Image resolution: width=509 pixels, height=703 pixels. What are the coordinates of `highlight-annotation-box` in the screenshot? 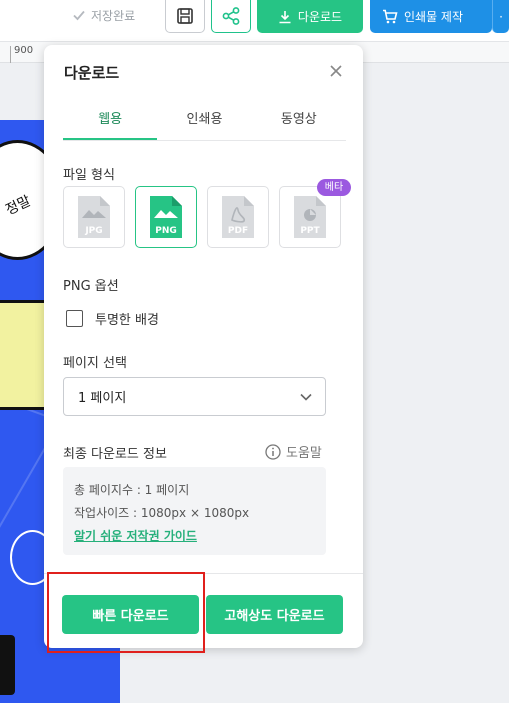 It's located at (126, 612).